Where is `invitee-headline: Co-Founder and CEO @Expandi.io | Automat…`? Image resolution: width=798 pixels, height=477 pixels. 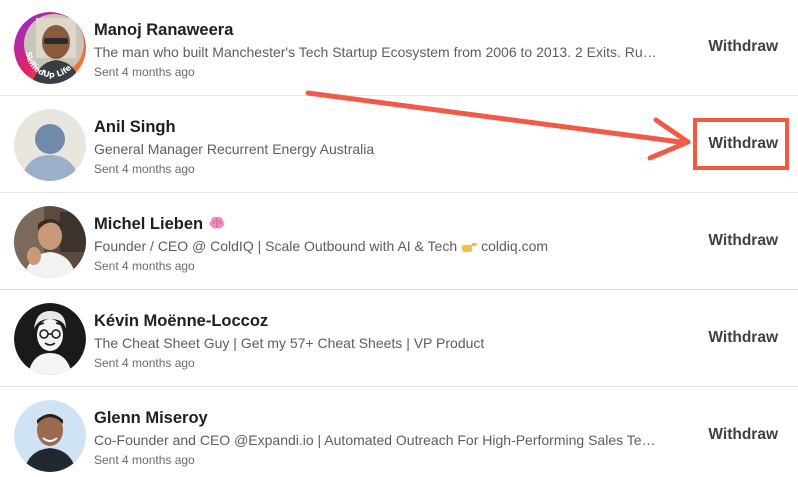 invitee-headline: Co-Founder and CEO @Expandi.io | Automat… is located at coordinates (378, 440).